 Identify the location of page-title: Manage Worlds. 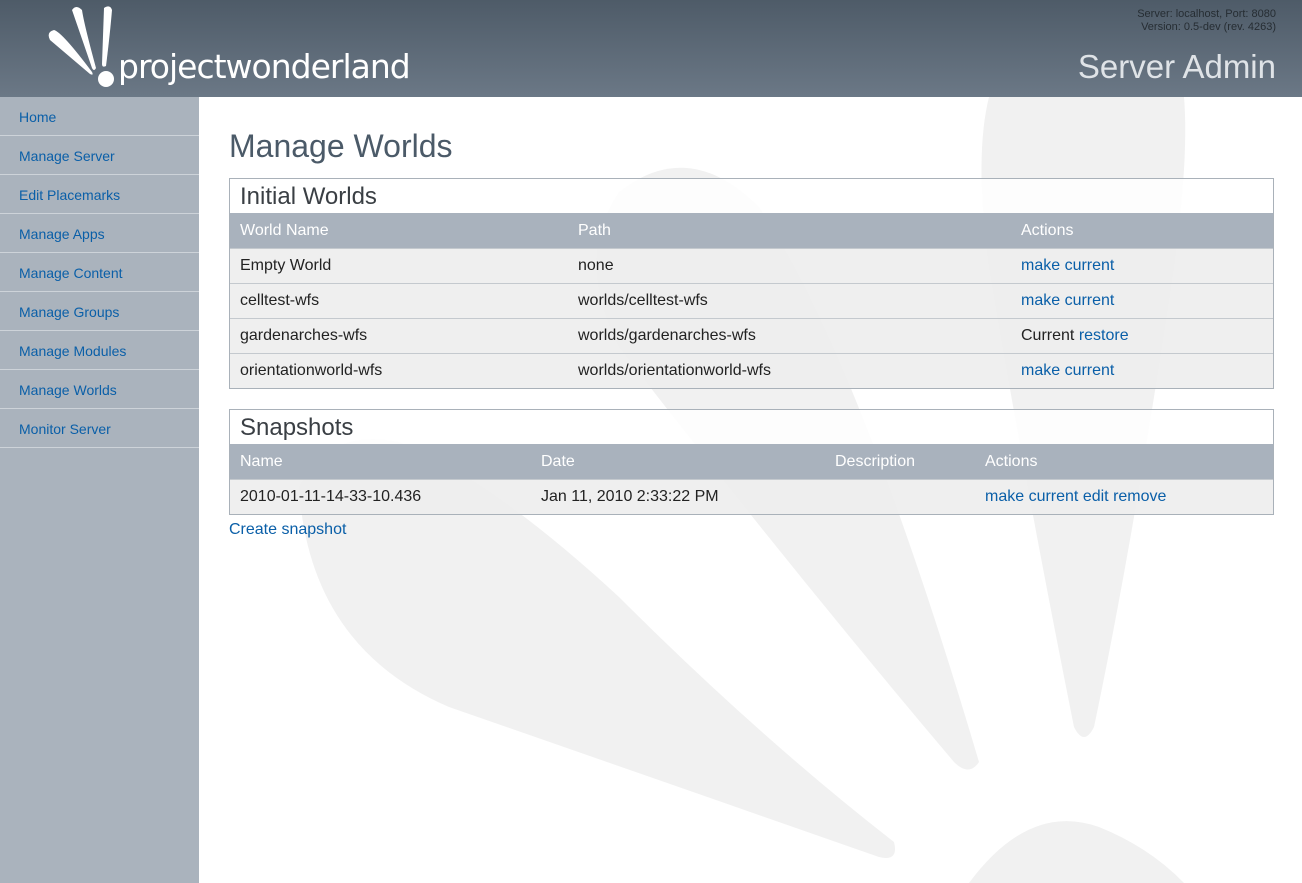
(341, 146).